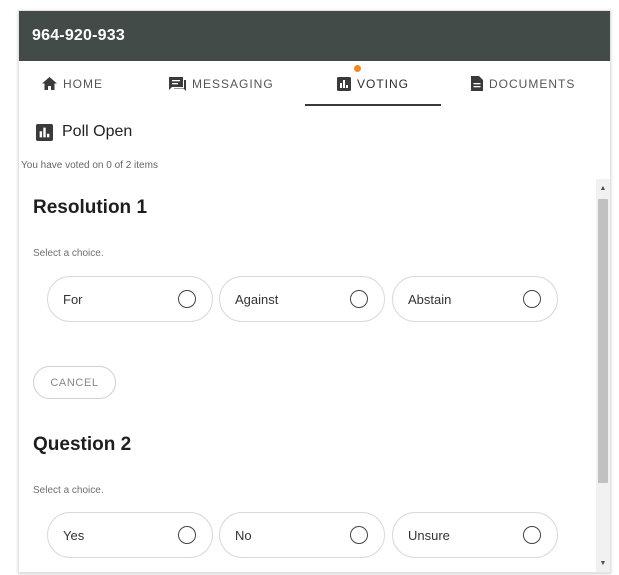  What do you see at coordinates (74, 535) in the screenshot?
I see `choice-label: Yes` at bounding box center [74, 535].